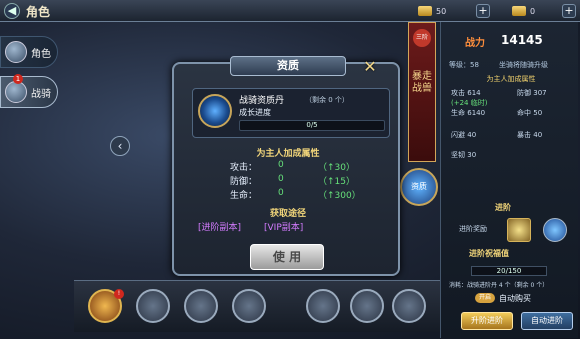 This screenshot has height=339, width=580. What do you see at coordinates (485, 298) in the screenshot?
I see `auto-buy-toggle: 开启` at bounding box center [485, 298].